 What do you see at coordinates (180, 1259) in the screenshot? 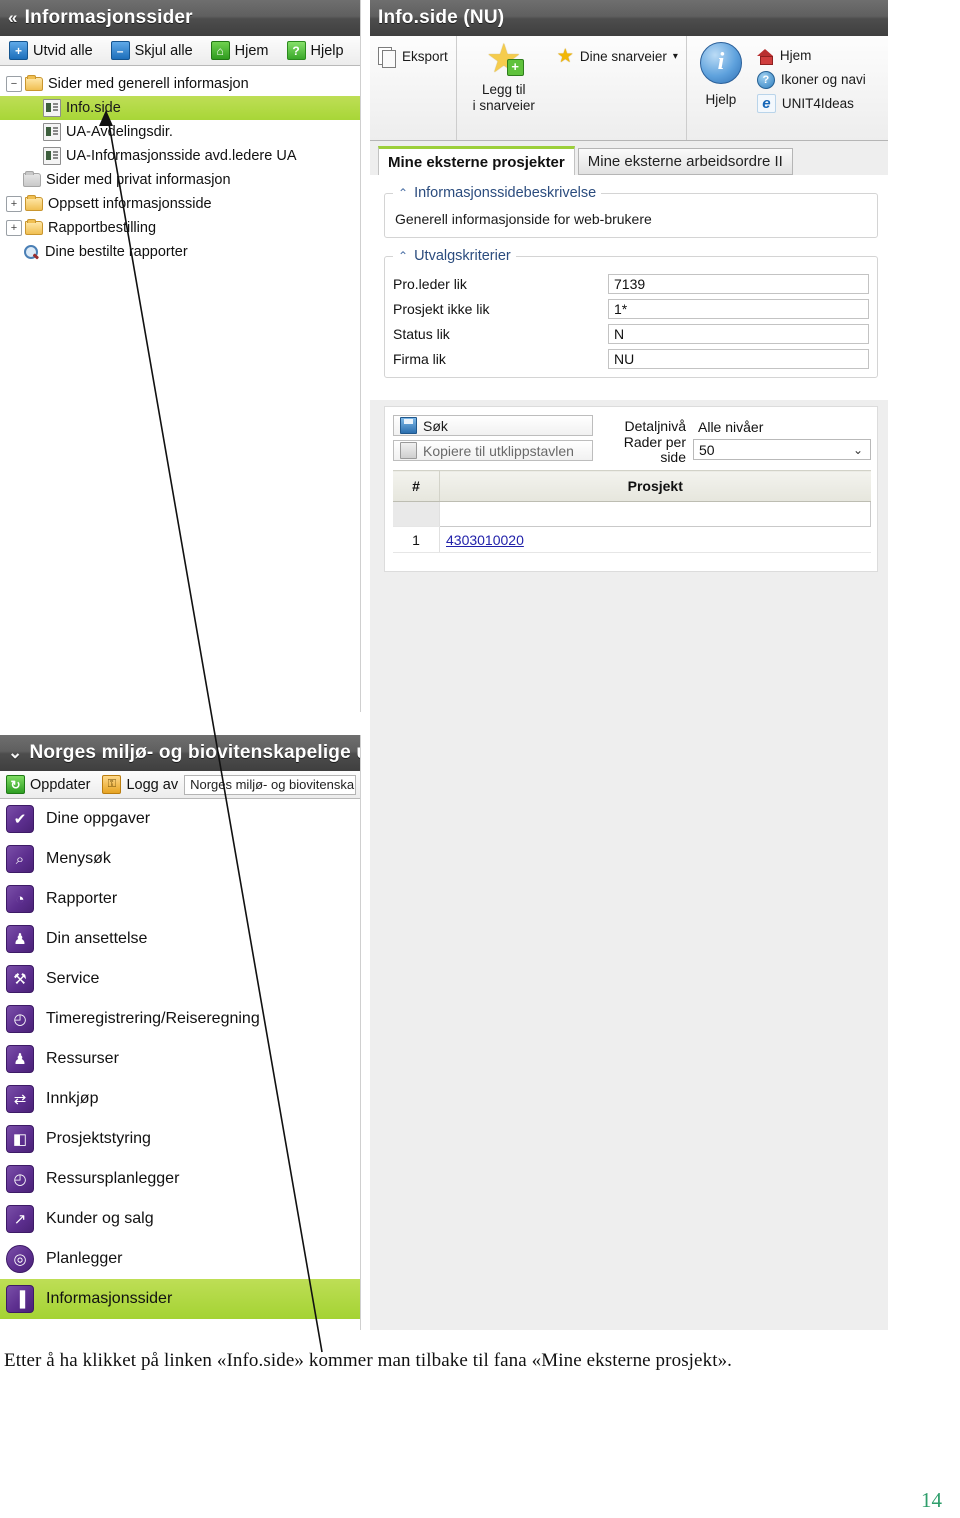
I see `menu-item-planlegger: ◎ Planlegger` at bounding box center [180, 1259].